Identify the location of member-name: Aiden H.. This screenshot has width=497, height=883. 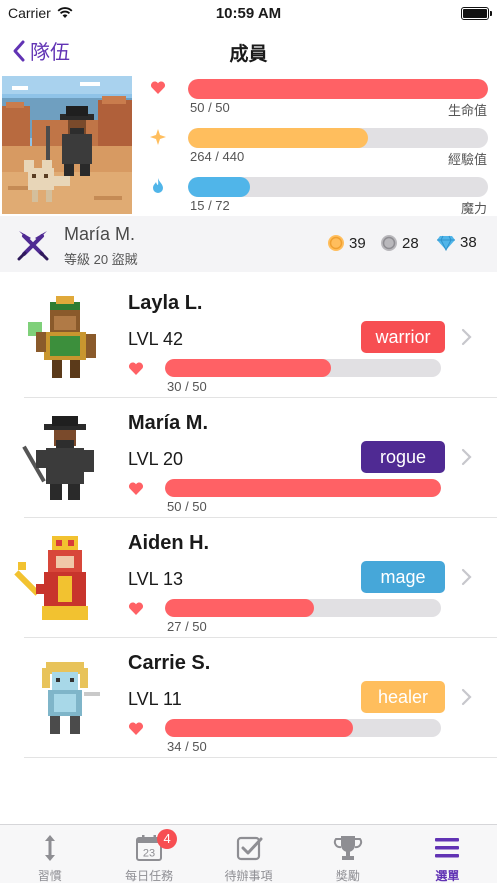
(169, 543).